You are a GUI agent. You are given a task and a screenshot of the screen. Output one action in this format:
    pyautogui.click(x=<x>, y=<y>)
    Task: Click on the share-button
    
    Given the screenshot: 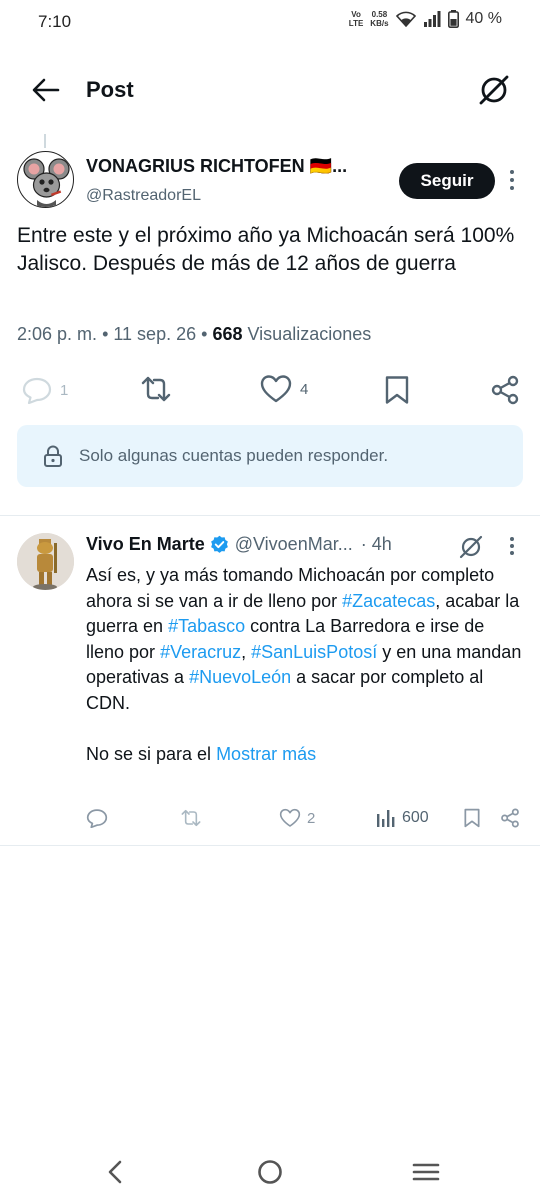 What is the action you would take?
    pyautogui.click(x=505, y=390)
    